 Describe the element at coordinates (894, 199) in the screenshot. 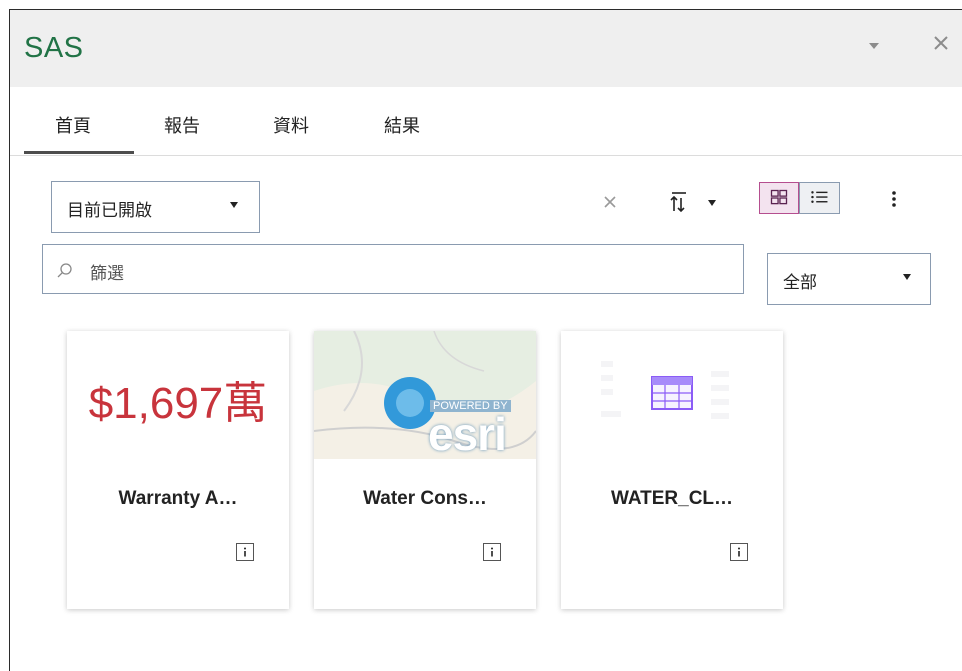

I see `more-options-icon` at that location.